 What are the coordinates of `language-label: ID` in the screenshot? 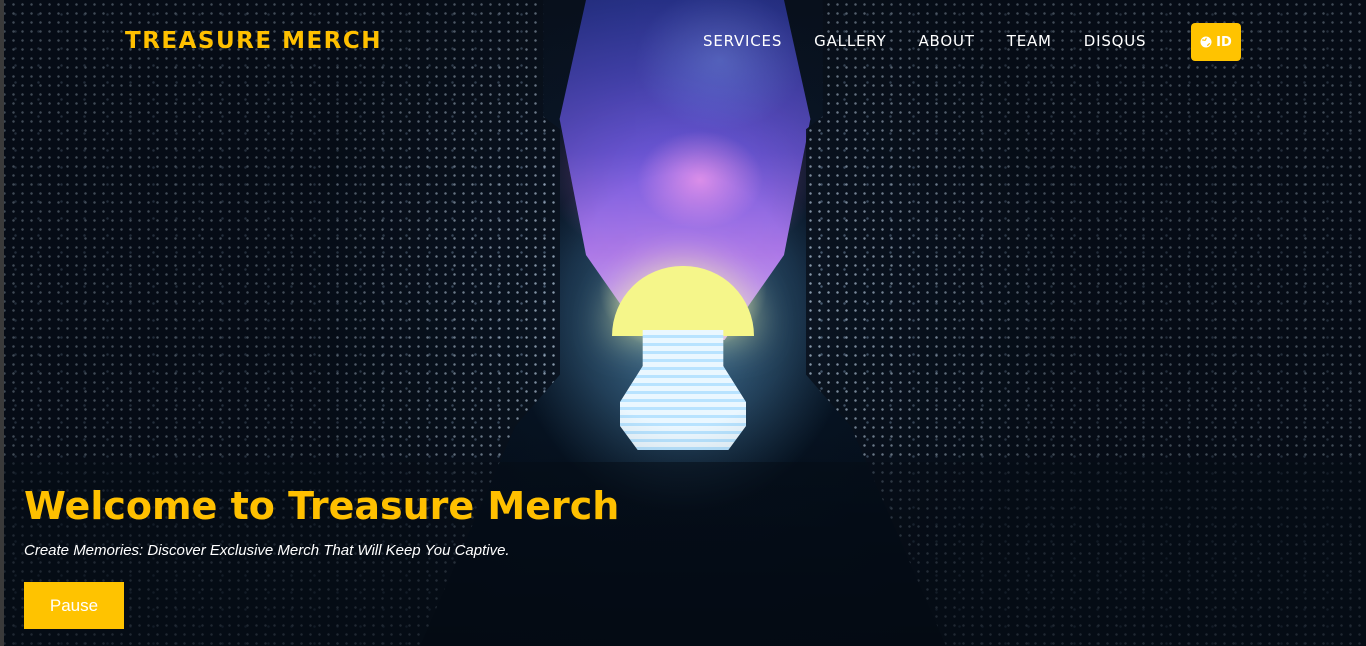 It's located at (1224, 42).